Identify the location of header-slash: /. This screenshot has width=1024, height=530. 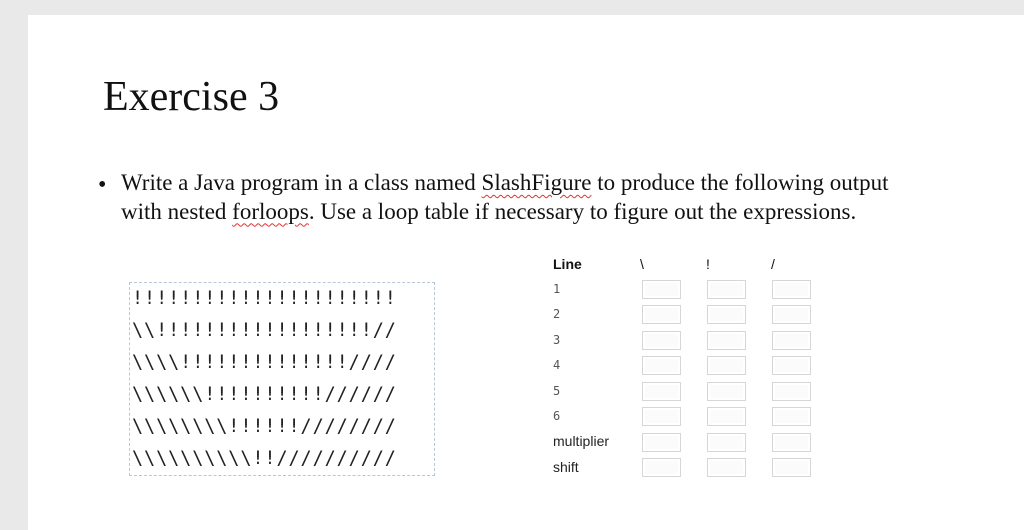
(773, 264).